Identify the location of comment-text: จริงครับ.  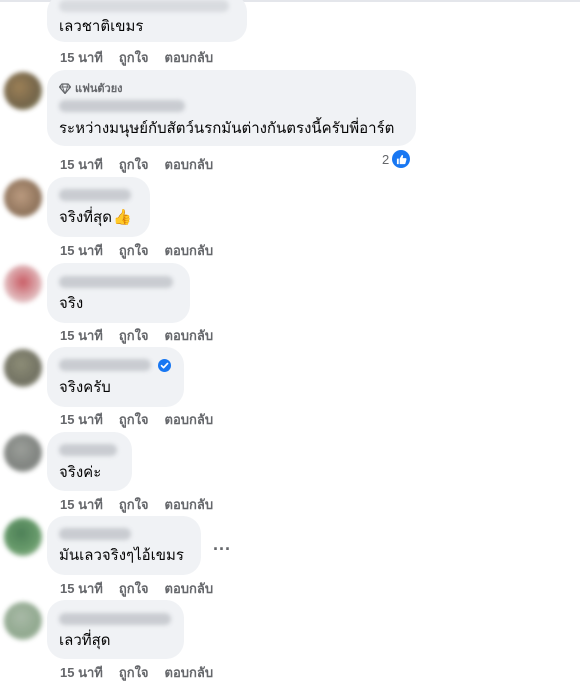
(85, 387).